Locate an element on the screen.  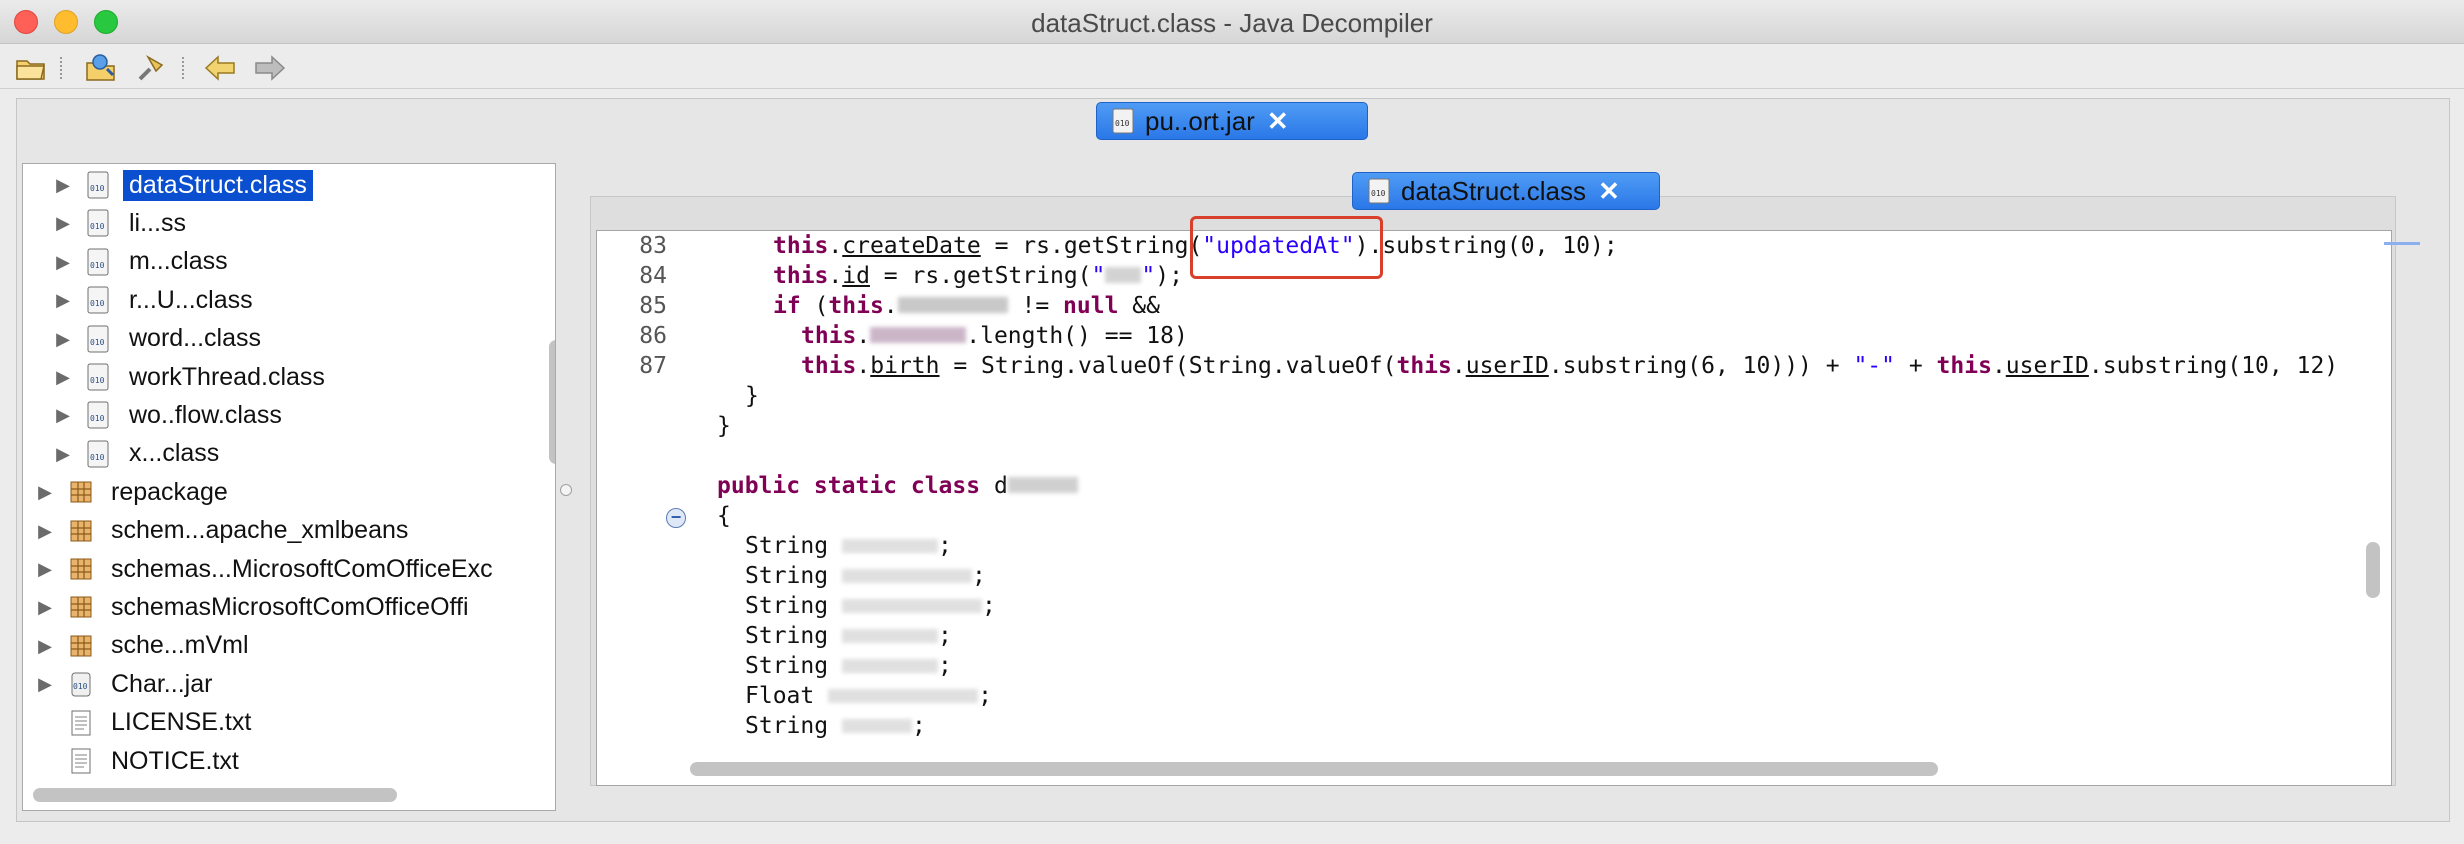
tree-item-label: x...class is located at coordinates (174, 453).